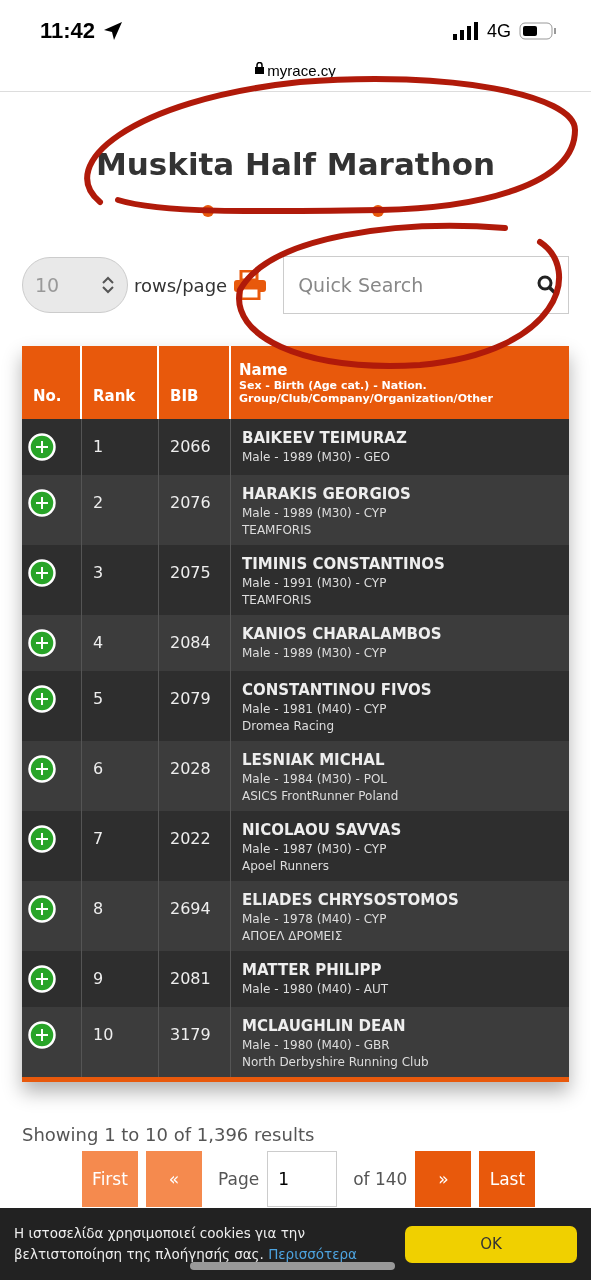  I want to click on rank-cell-text: 9, so click(99, 978).